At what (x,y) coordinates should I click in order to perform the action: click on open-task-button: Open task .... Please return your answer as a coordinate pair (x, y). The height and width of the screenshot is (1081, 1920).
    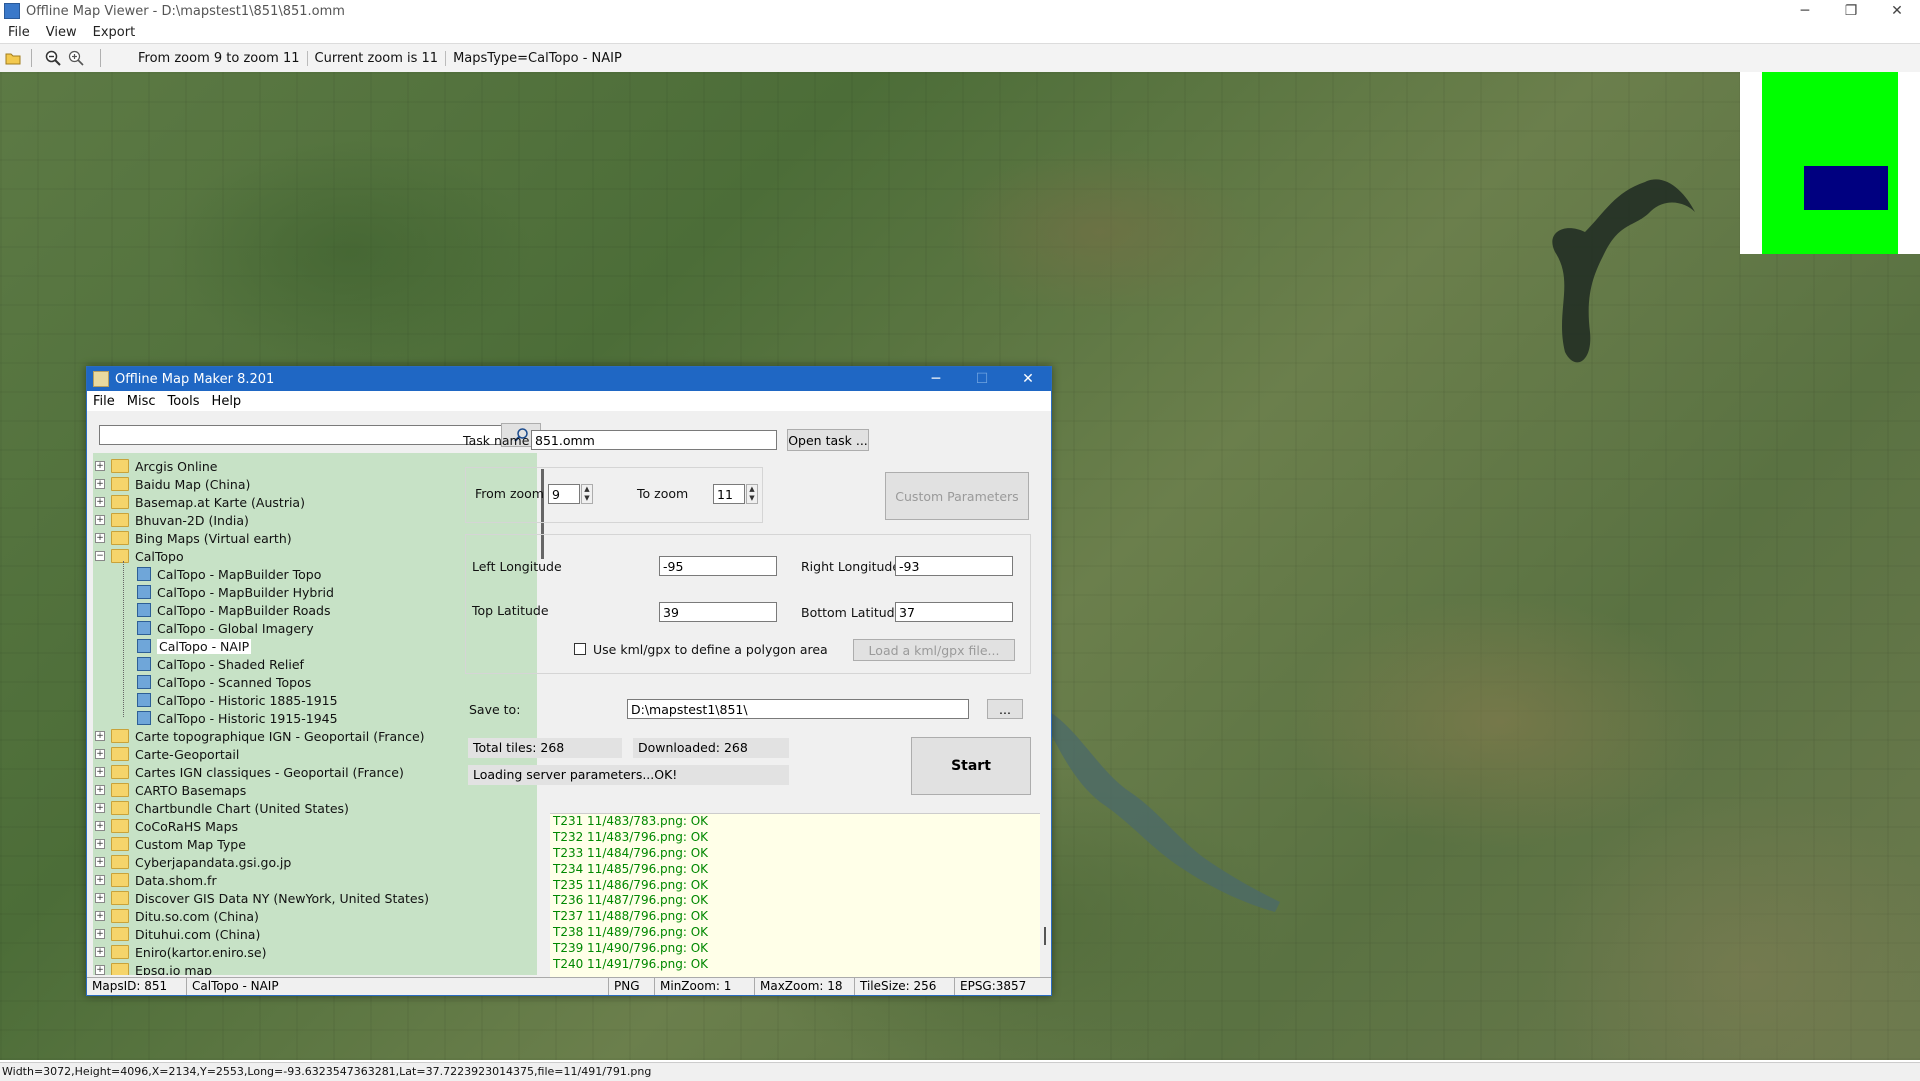
    Looking at the image, I should click on (828, 440).